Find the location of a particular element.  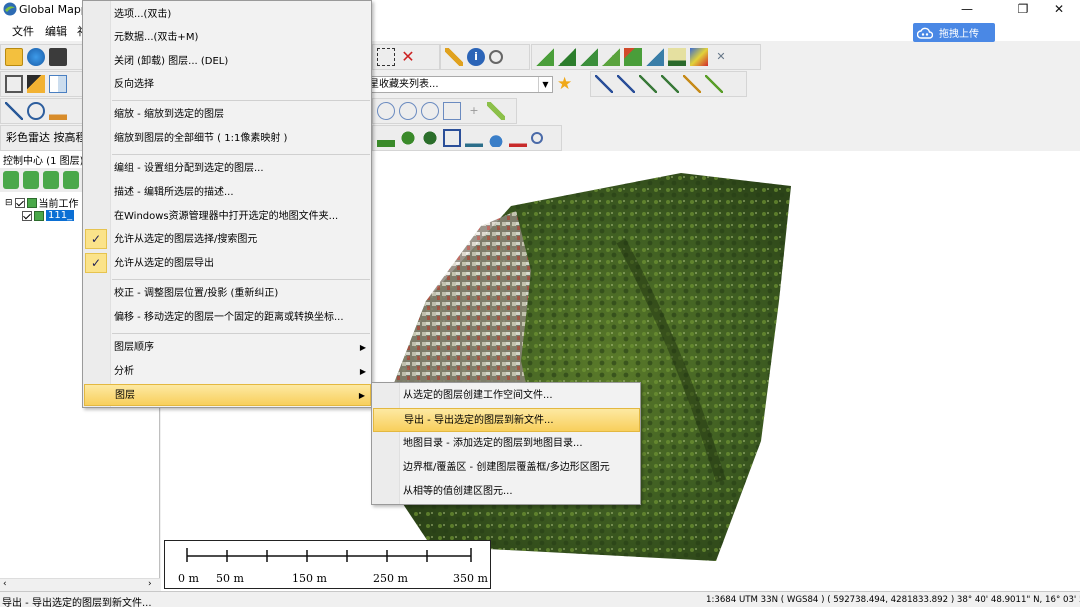

favorite-star-icon: ★ is located at coordinates (566, 84).